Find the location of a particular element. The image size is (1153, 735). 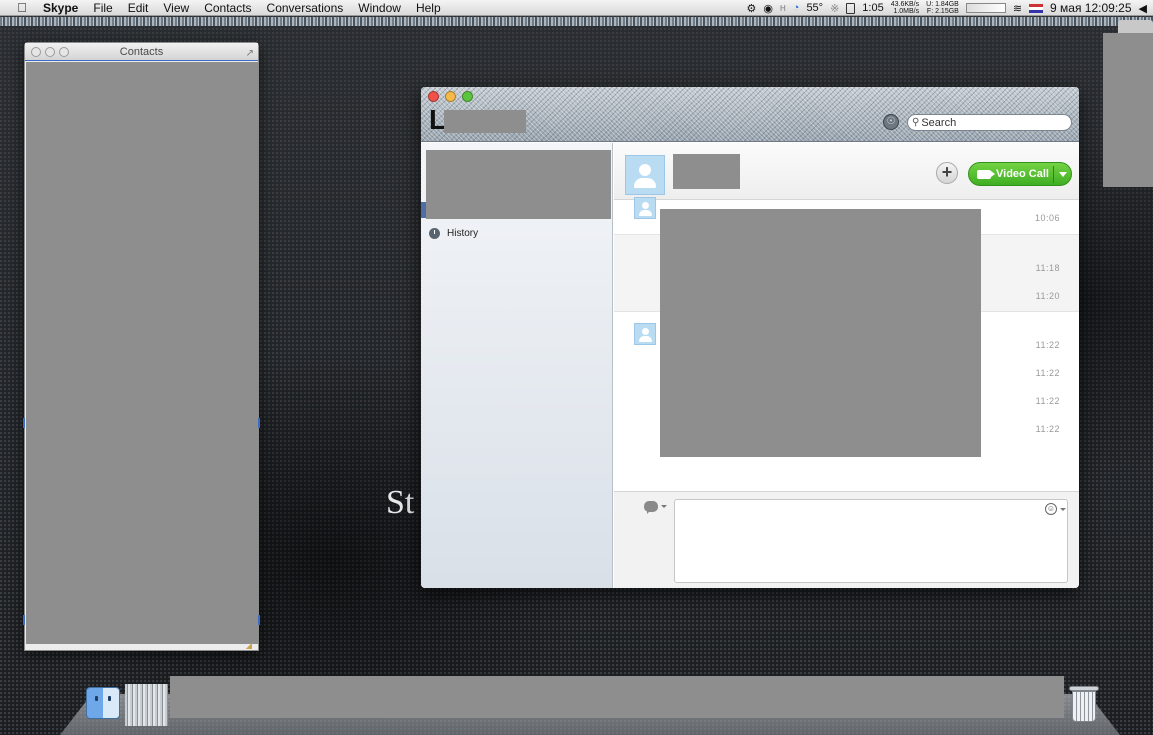

sidebar-item-label: History is located at coordinates (463, 233).